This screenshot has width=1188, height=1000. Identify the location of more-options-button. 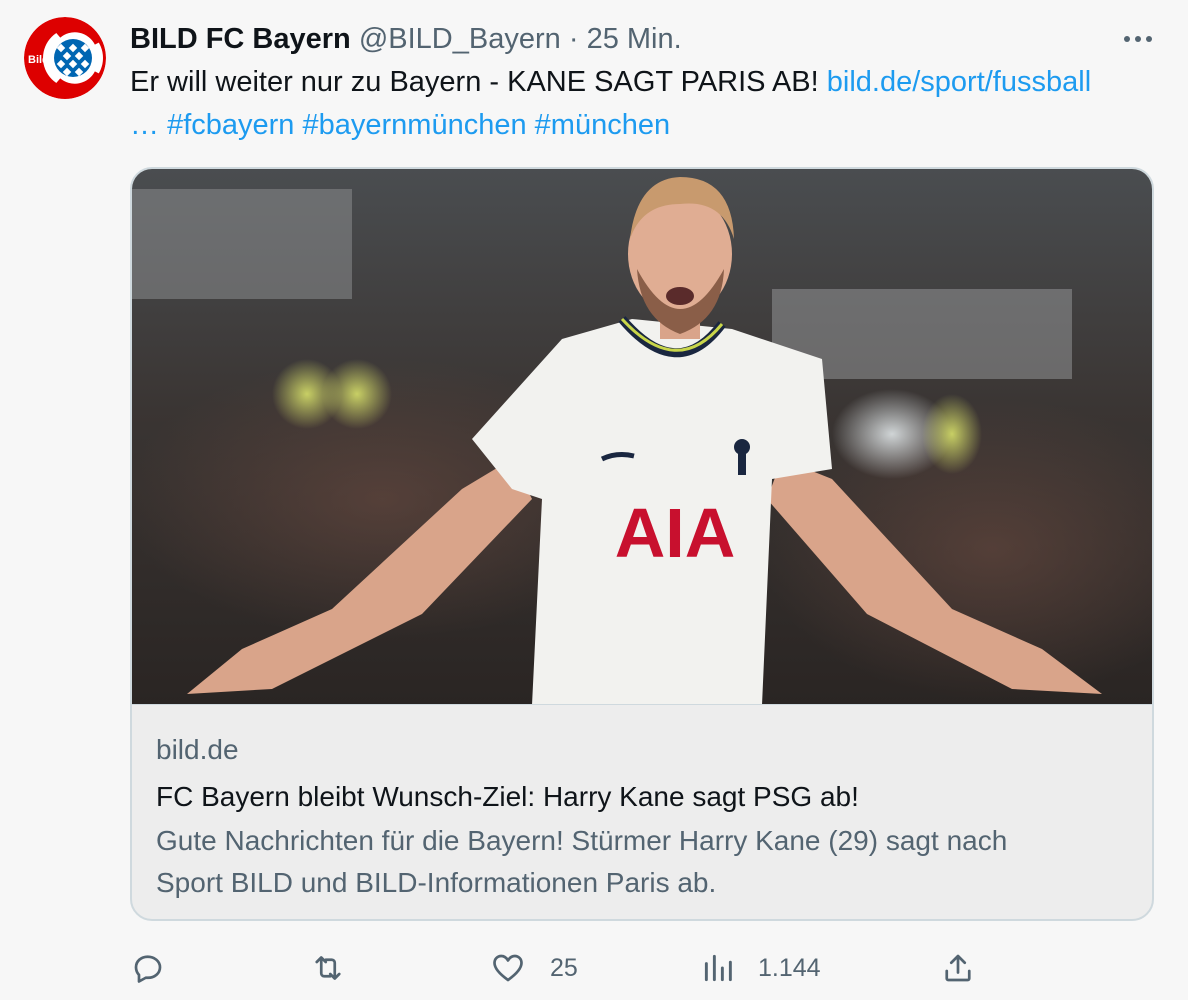
(1138, 39).